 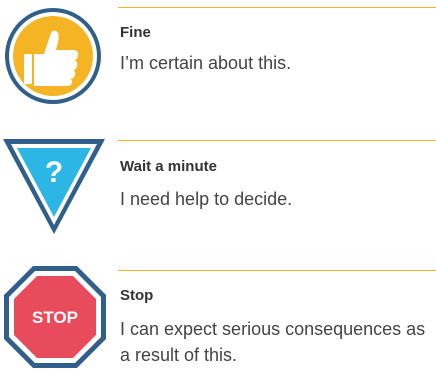 What do you see at coordinates (206, 63) in the screenshot?
I see `item-description: I’m certain about this.` at bounding box center [206, 63].